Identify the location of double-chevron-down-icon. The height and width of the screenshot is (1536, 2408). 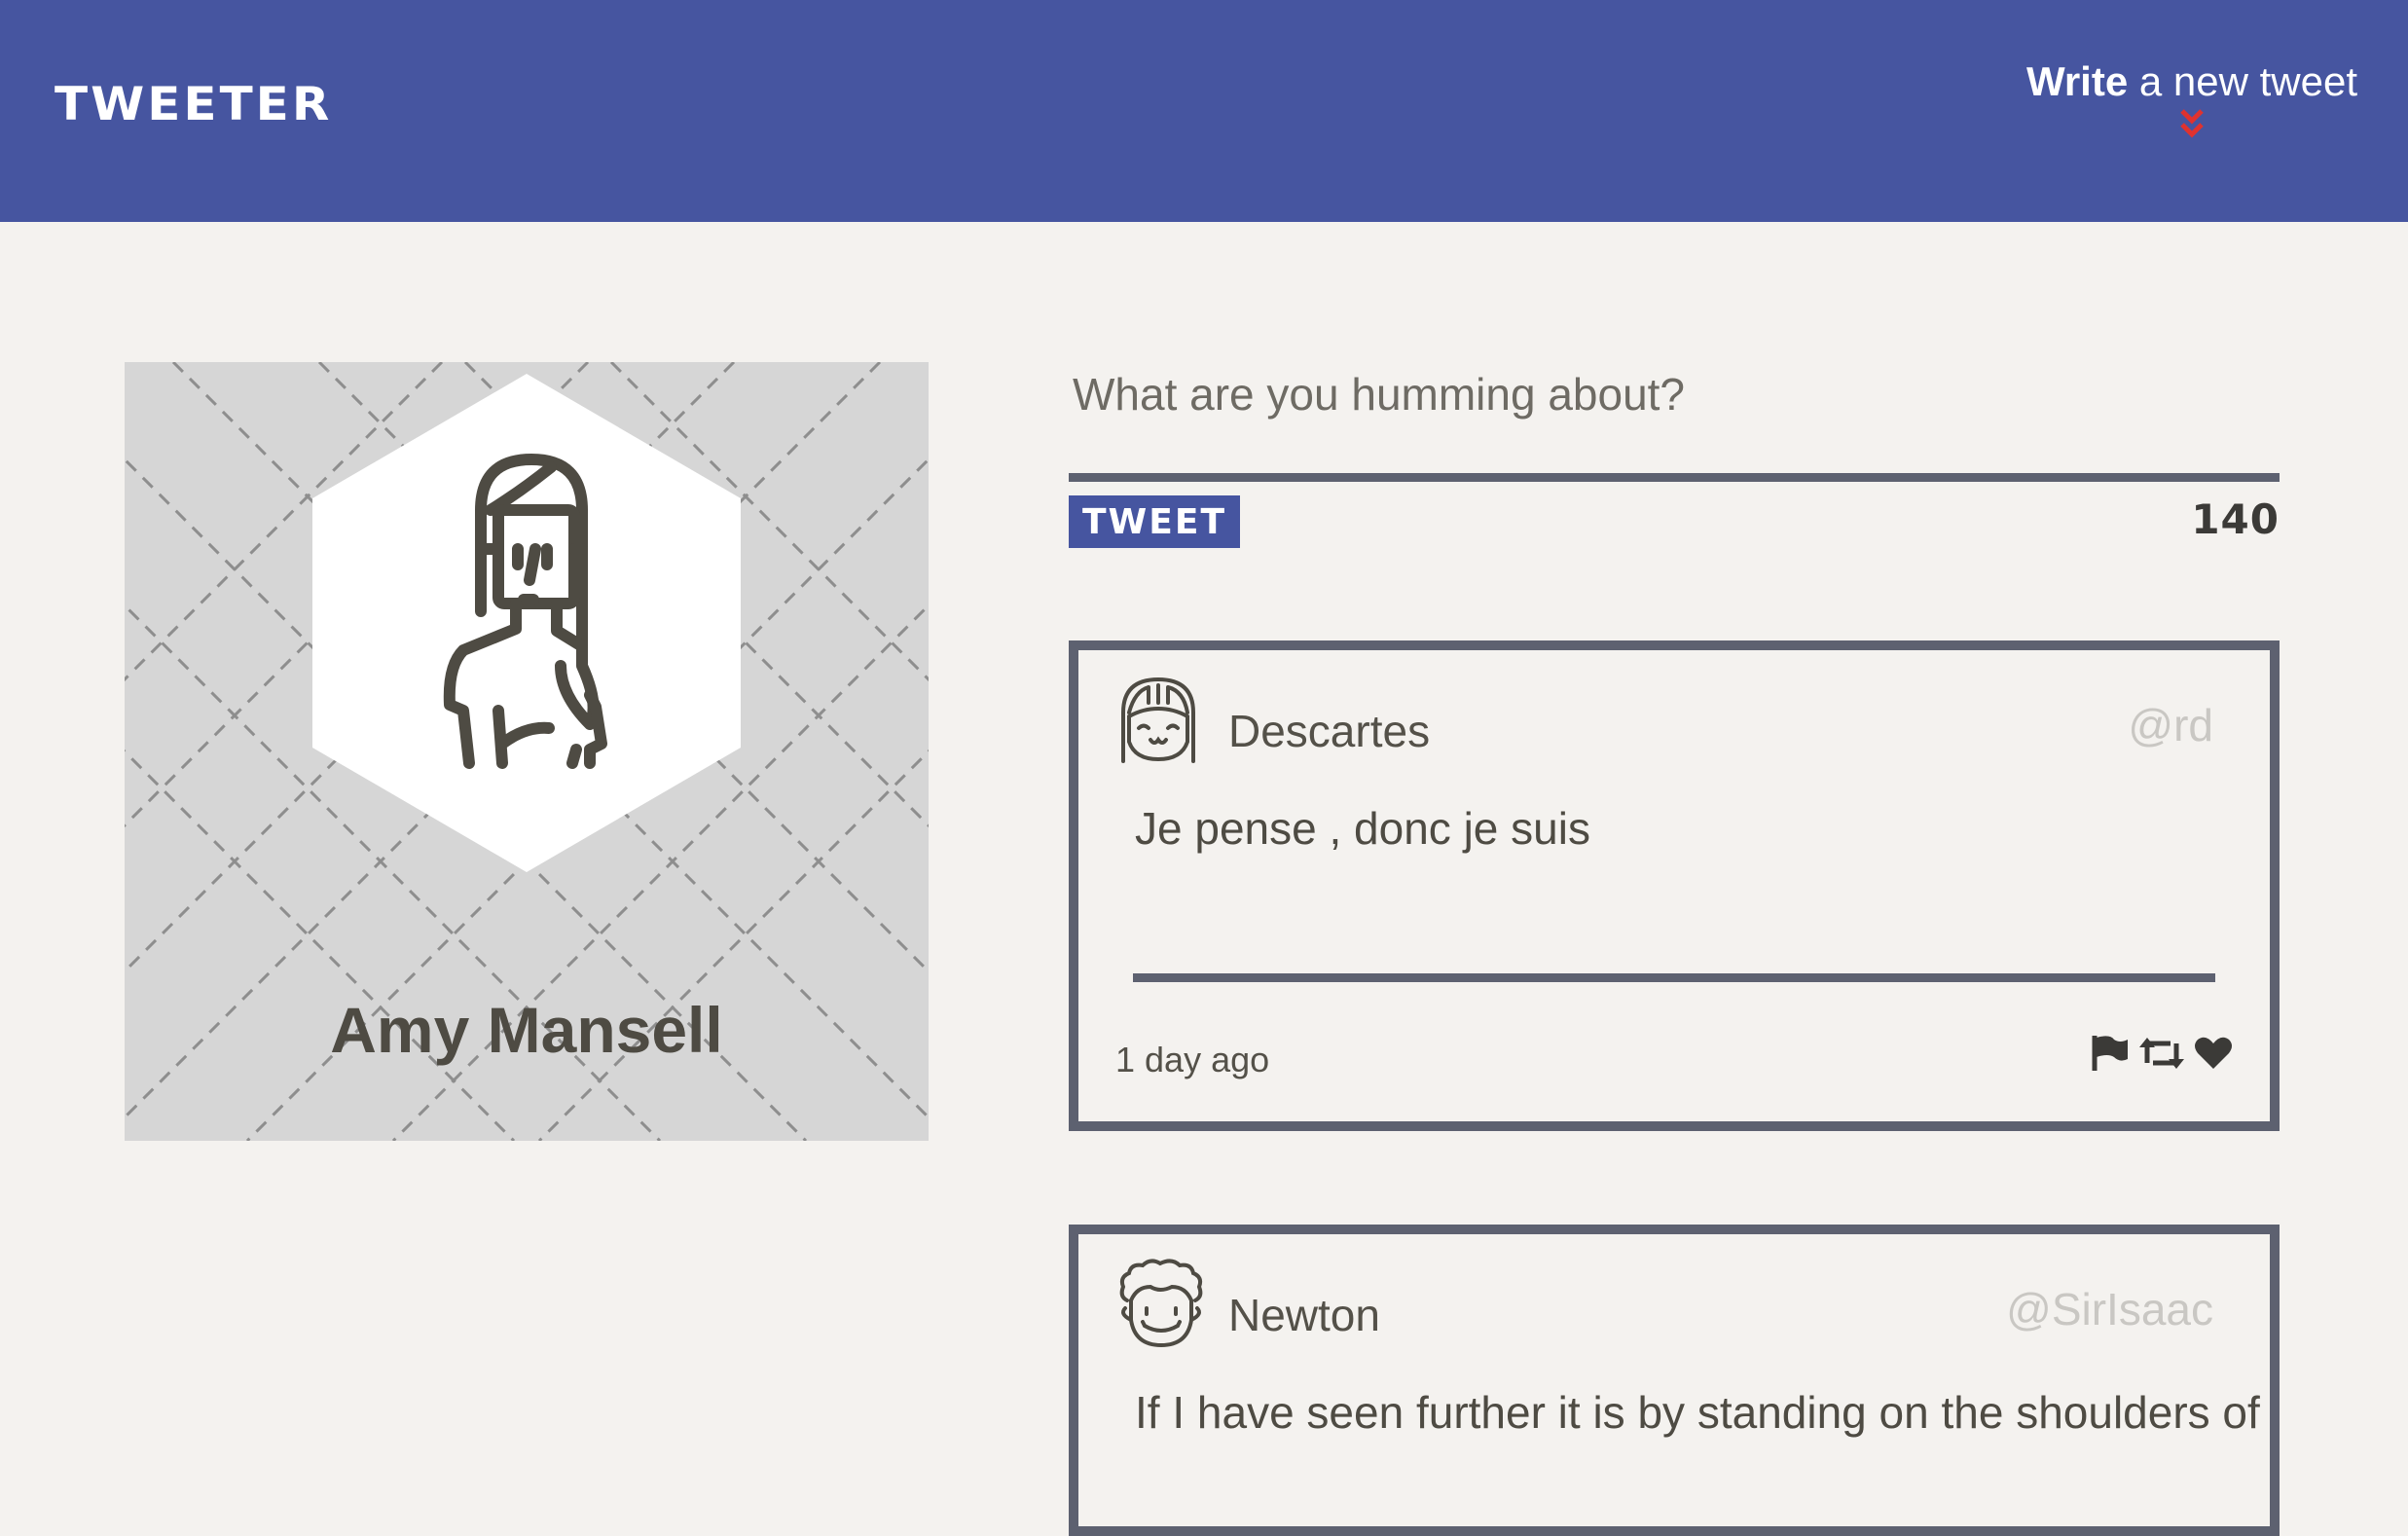
(2192, 123).